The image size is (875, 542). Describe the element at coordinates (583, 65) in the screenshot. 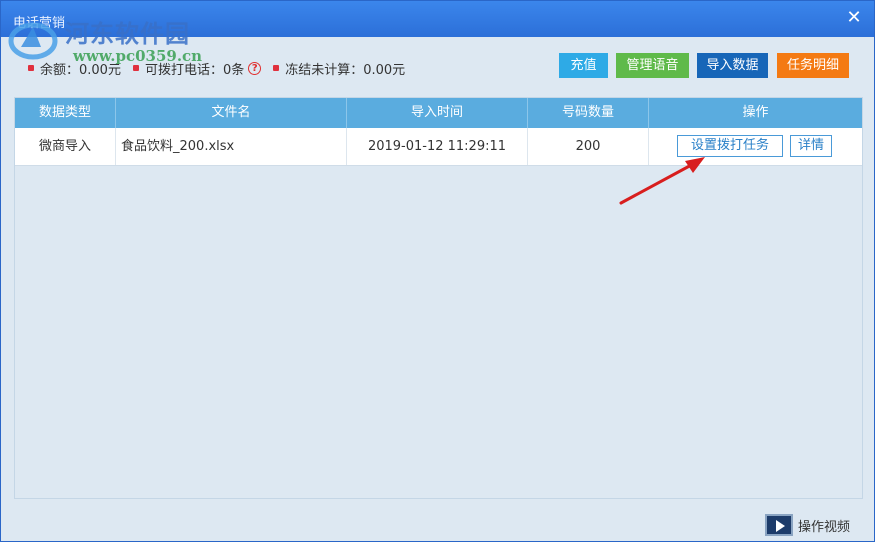

I see `recharge-button: 充值` at that location.